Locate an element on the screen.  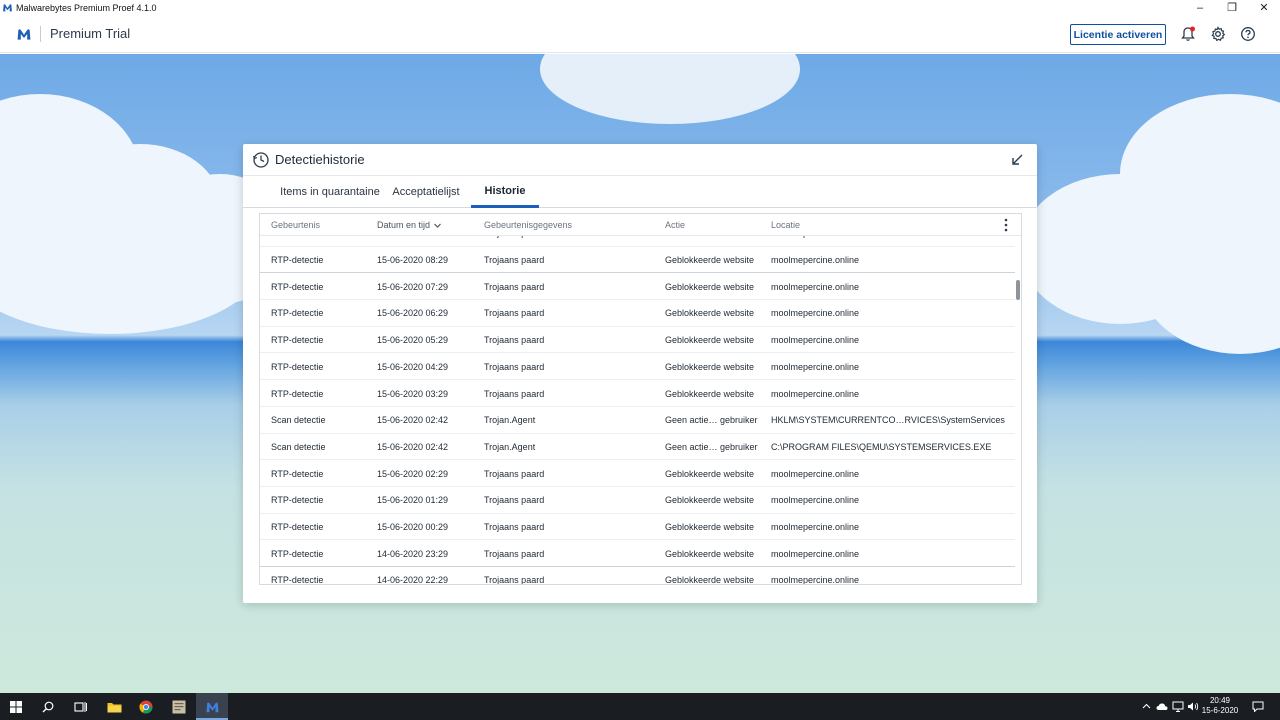
tab-quarantine: Items in quarantaine is located at coordinates (330, 192).